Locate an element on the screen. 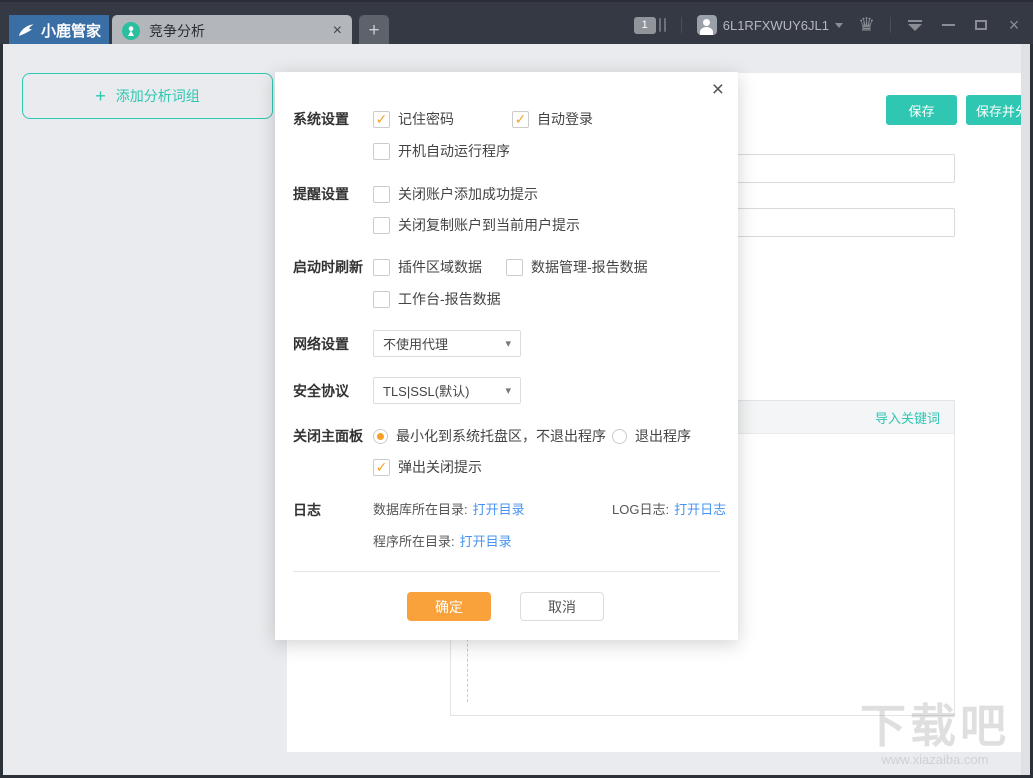 The width and height of the screenshot is (1033, 778). tab-competition-analysis: 竞争分析 × is located at coordinates (232, 30).